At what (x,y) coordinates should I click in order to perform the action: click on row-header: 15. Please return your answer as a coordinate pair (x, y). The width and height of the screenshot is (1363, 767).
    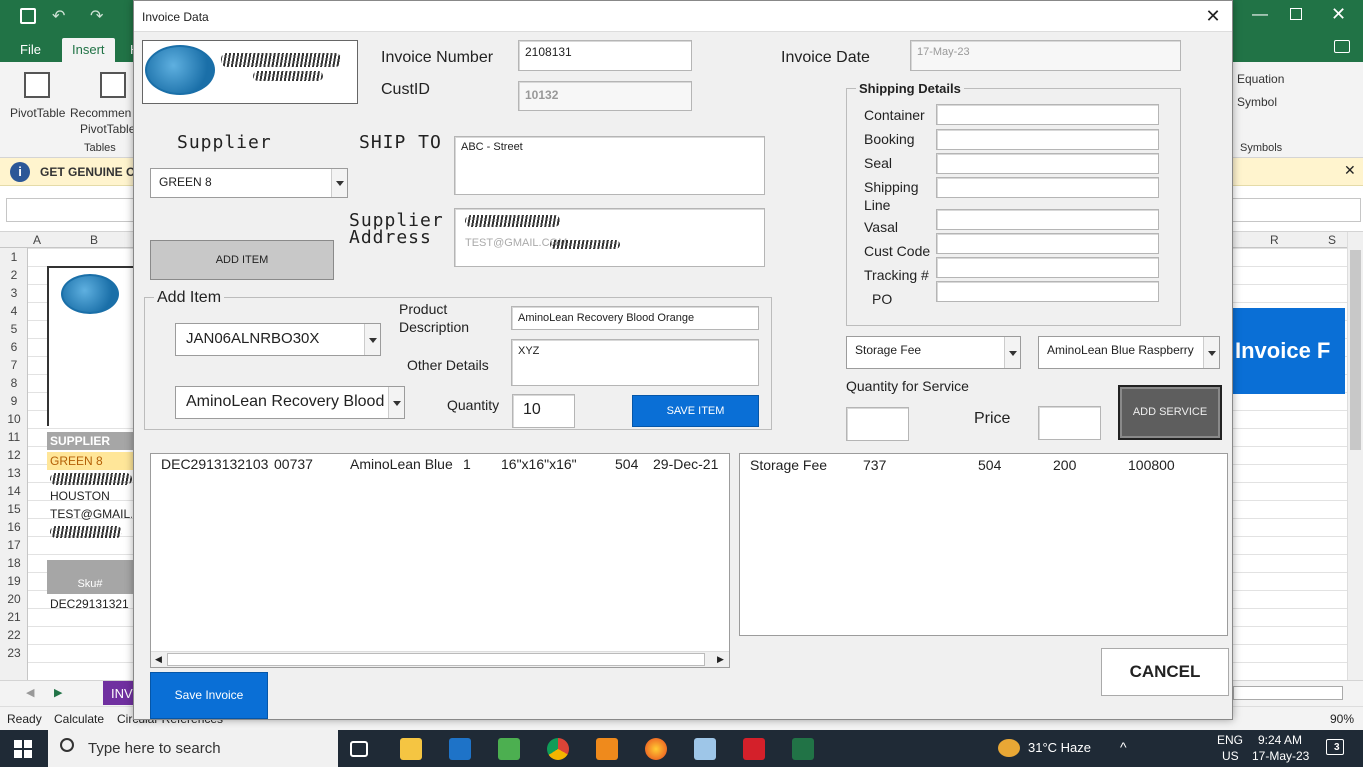
    Looking at the image, I should click on (14, 509).